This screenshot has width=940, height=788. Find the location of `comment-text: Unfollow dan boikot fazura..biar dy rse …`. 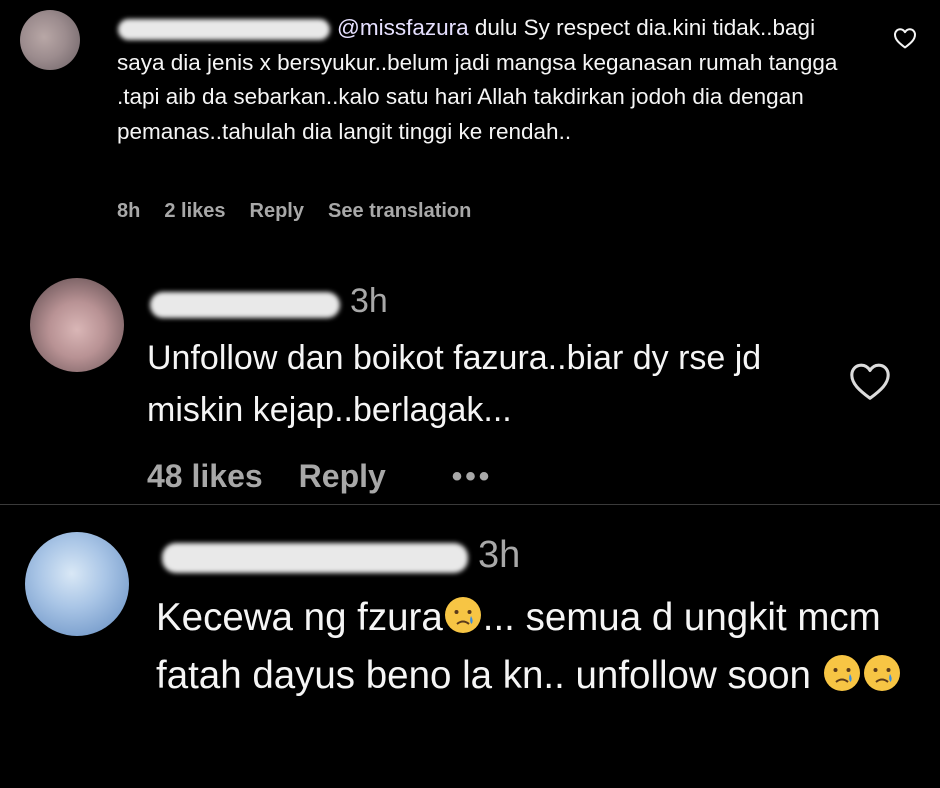

comment-text: Unfollow dan boikot fazura..biar dy rse … is located at coordinates (454, 384).